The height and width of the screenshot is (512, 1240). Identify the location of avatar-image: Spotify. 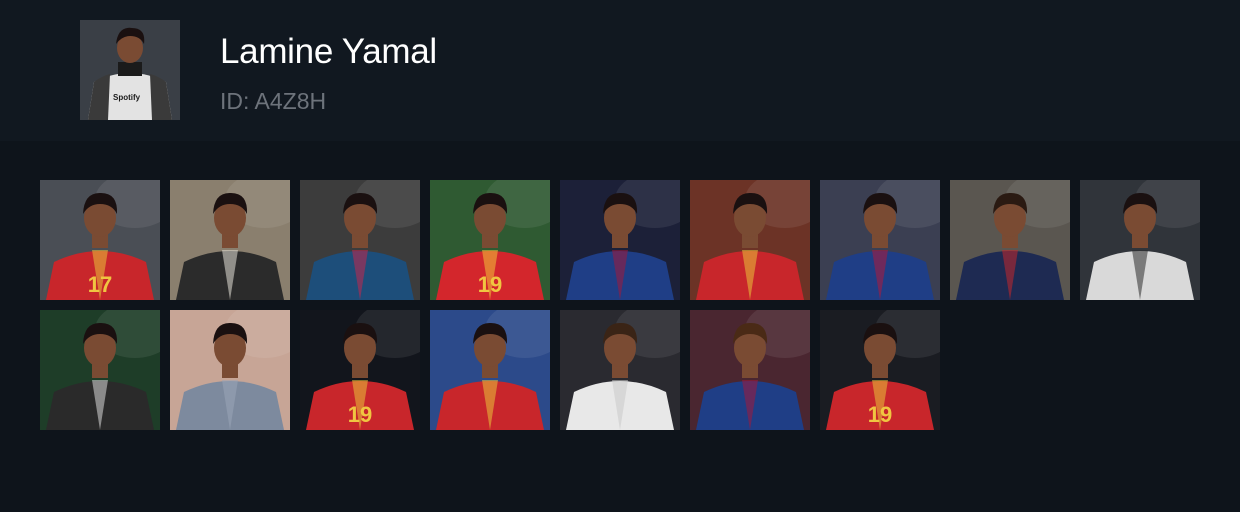
(130, 70).